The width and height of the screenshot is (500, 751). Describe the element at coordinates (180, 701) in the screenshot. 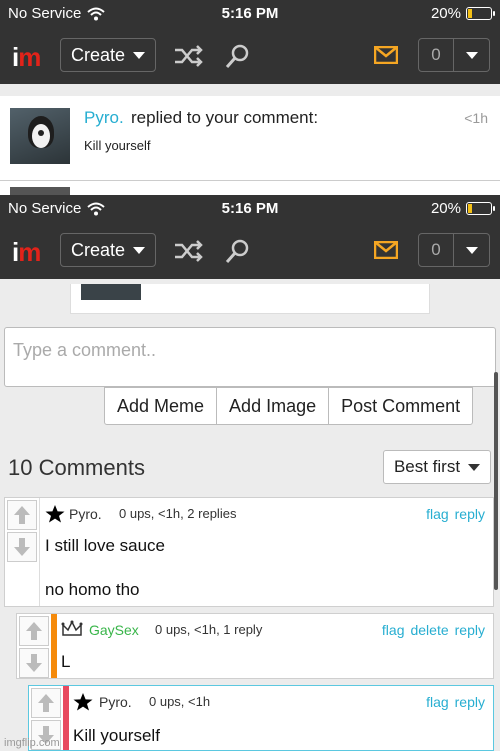

I see `comment-meta: 0 ups, <1h` at that location.